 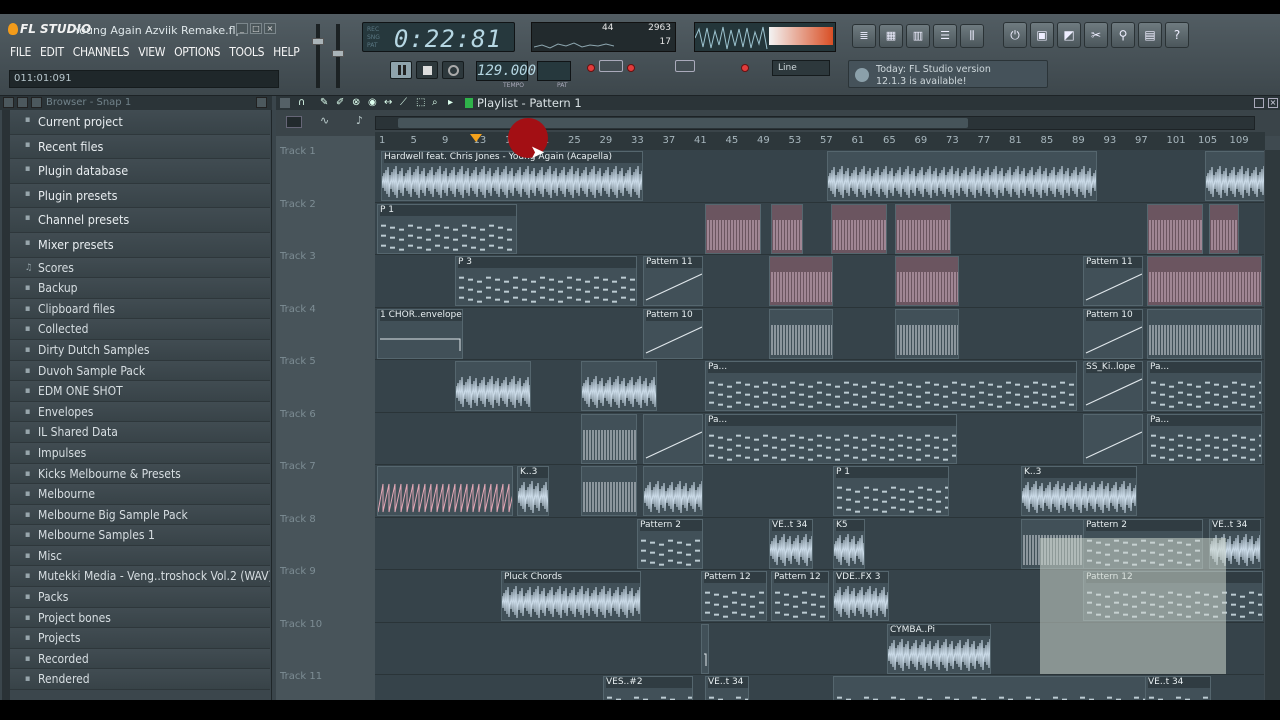 What do you see at coordinates (554, 71) in the screenshot?
I see `pattern-selector` at bounding box center [554, 71].